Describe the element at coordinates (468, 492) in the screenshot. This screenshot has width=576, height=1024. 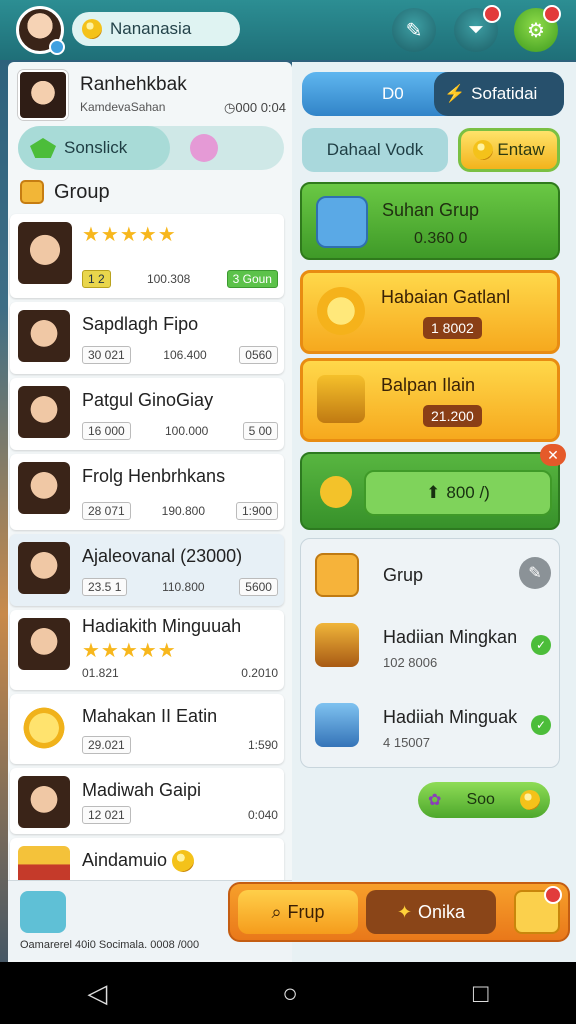
I see `action-button-label: 800 /)` at that location.